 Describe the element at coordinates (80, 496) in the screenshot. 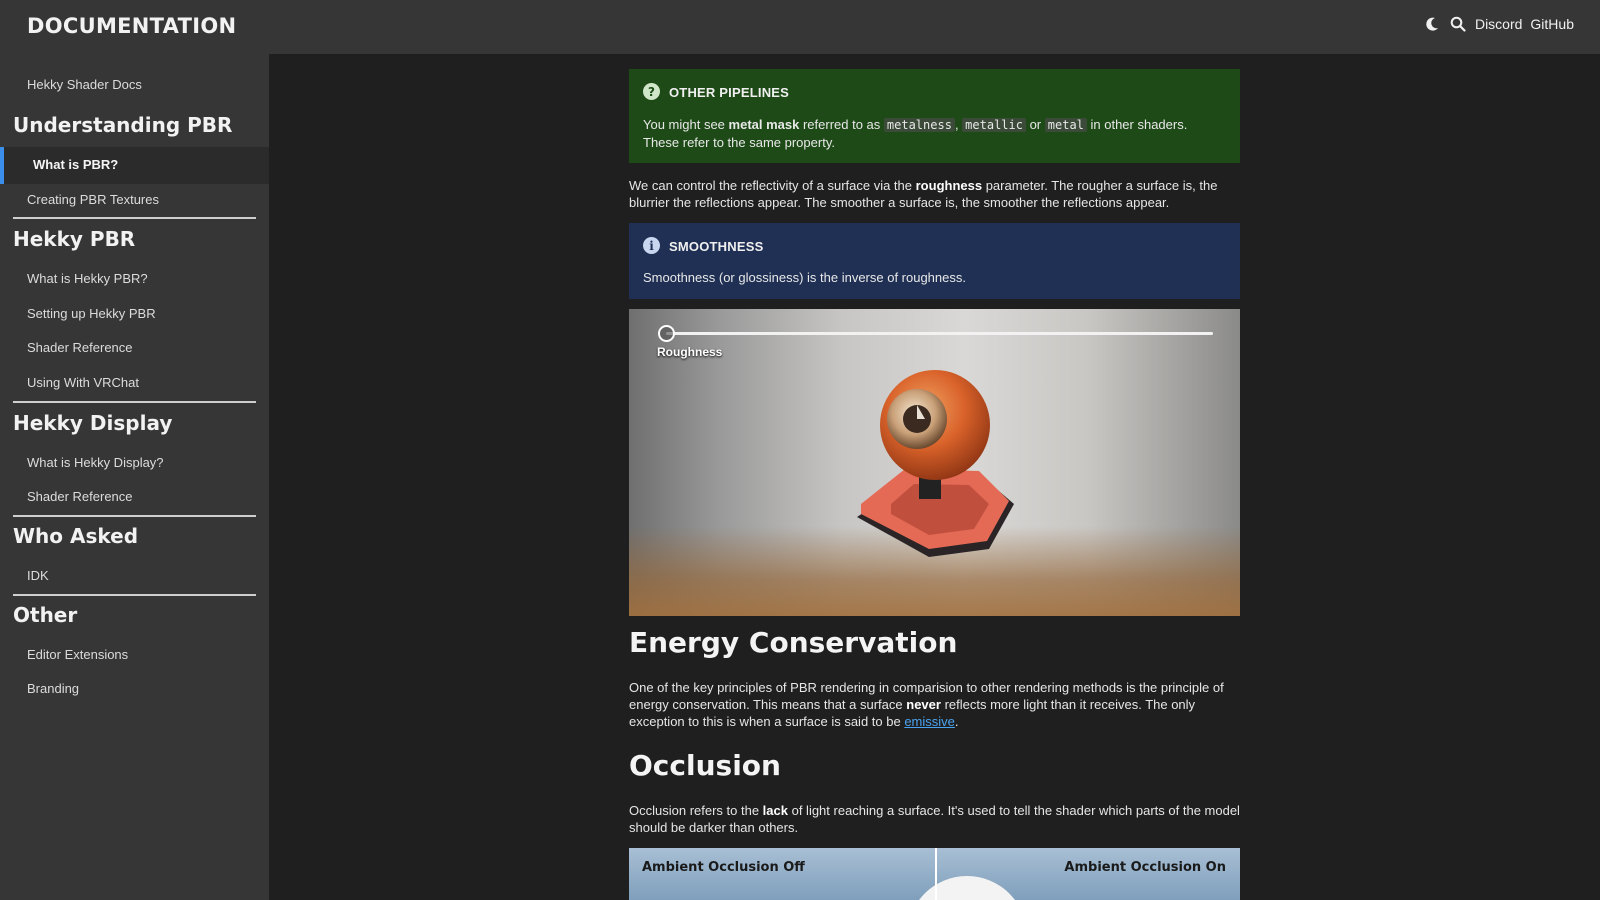

I see `sidebar-item-display-shader-reference: Shader Reference` at that location.